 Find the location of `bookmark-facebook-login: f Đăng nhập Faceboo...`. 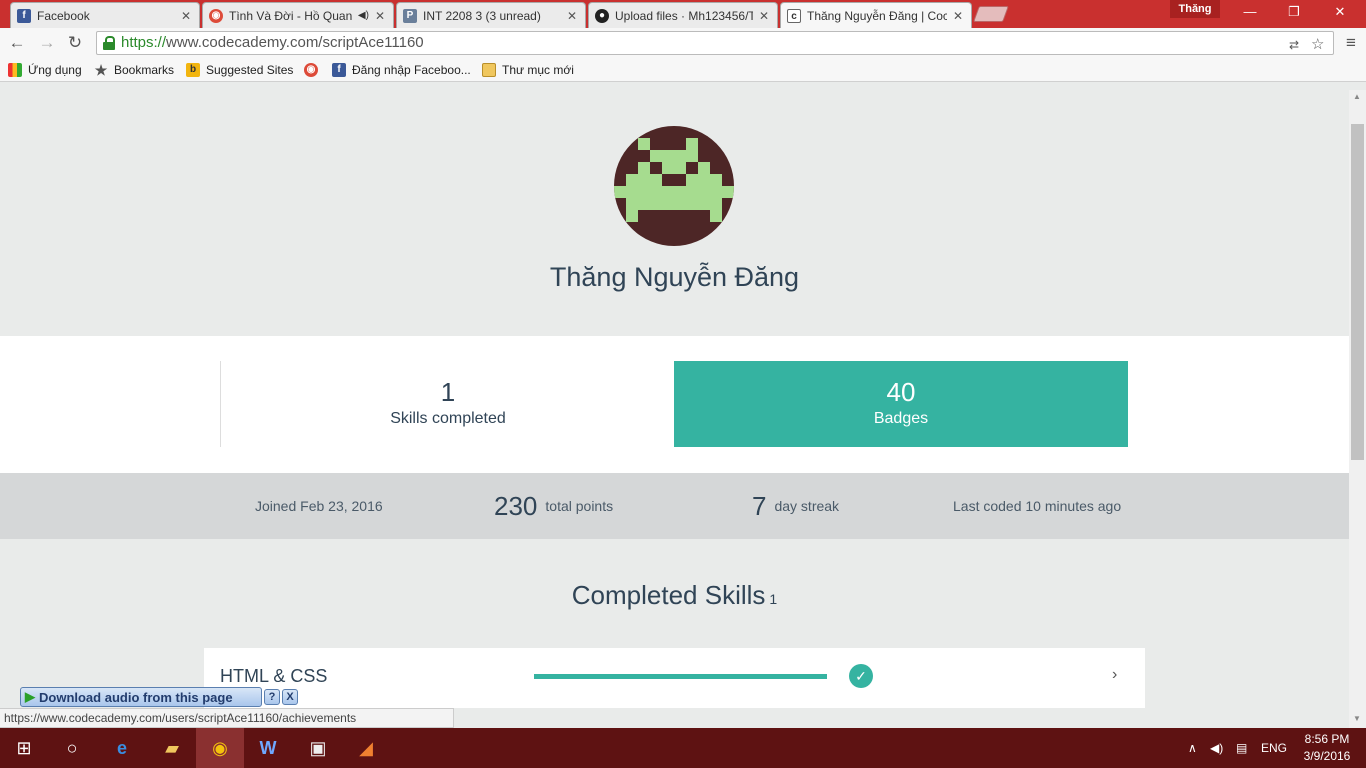

bookmark-facebook-login: f Đăng nhập Faceboo... is located at coordinates (401, 70).